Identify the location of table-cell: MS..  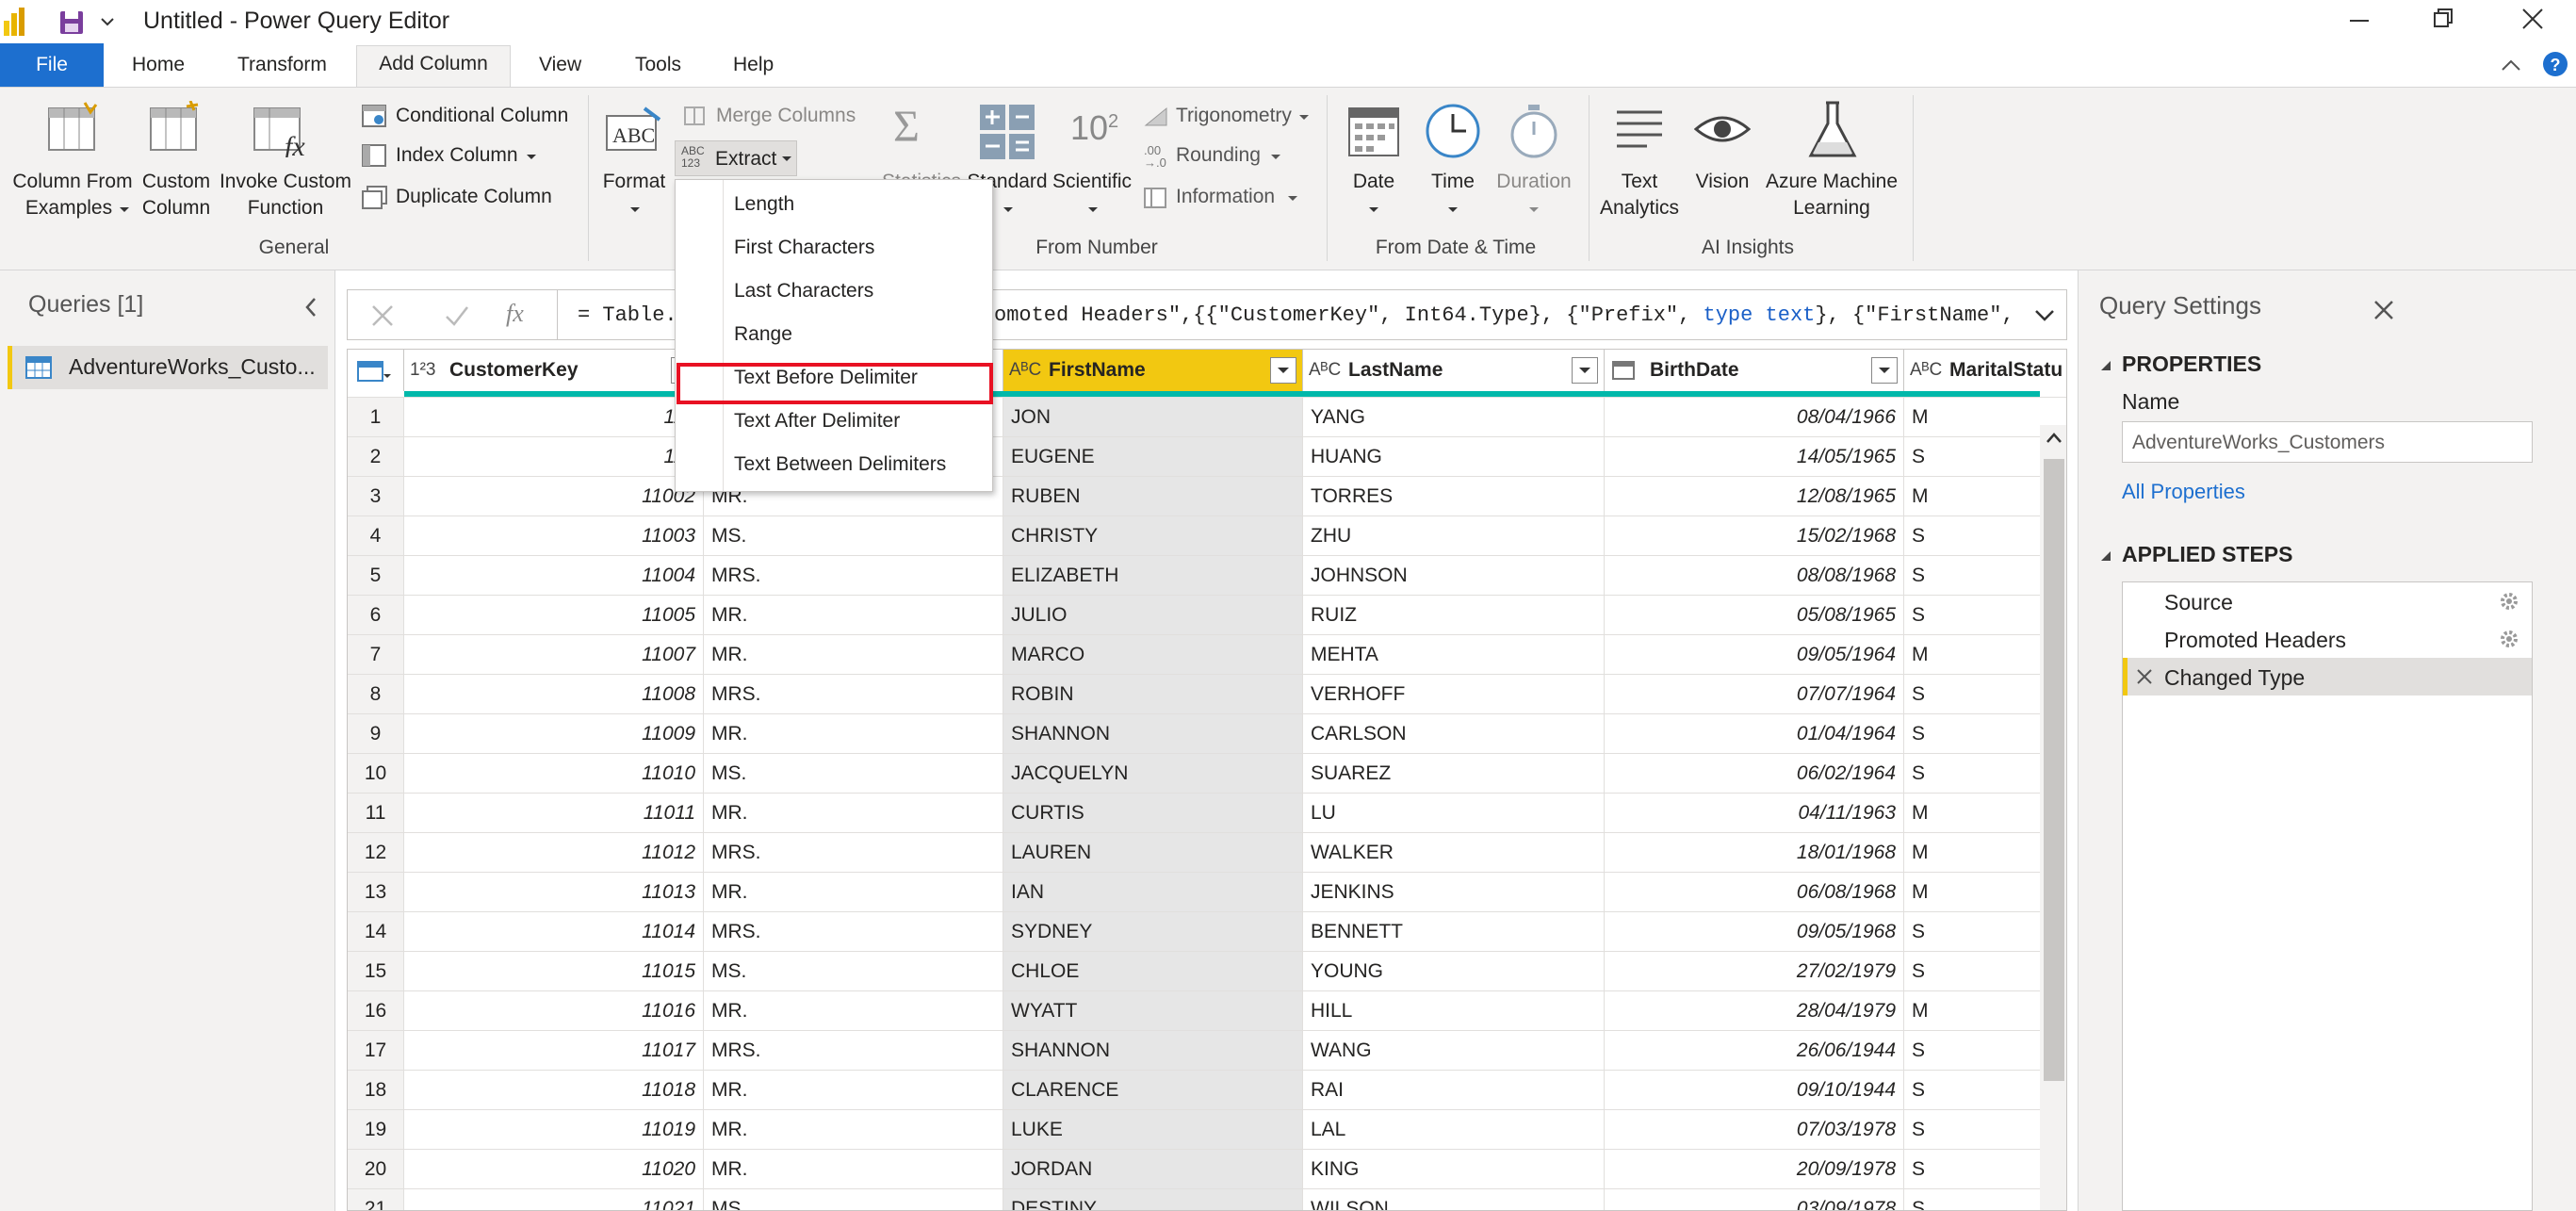
(853, 774).